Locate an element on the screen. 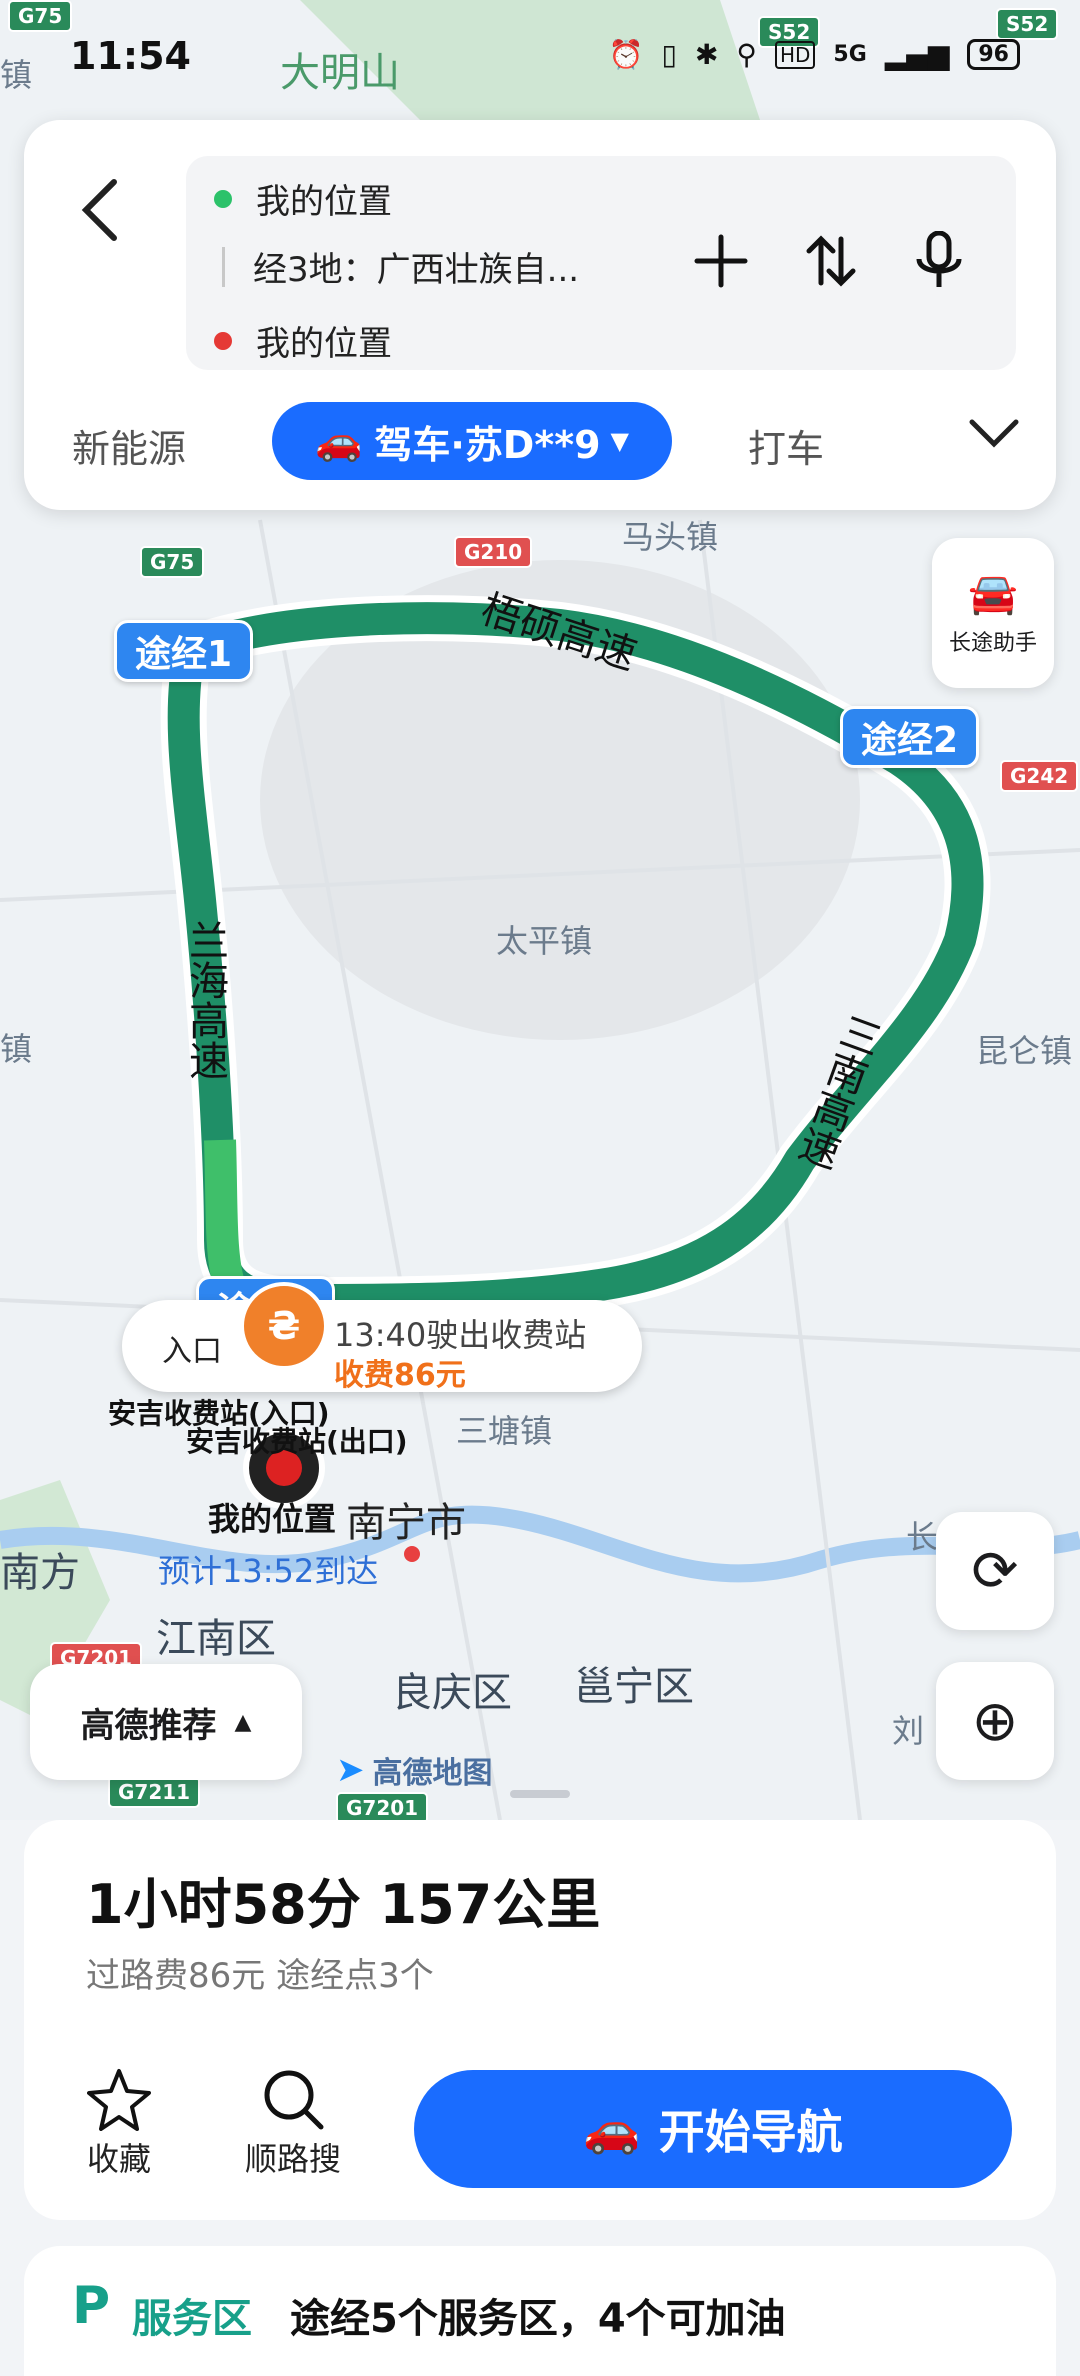  back-button is located at coordinates (100, 210).